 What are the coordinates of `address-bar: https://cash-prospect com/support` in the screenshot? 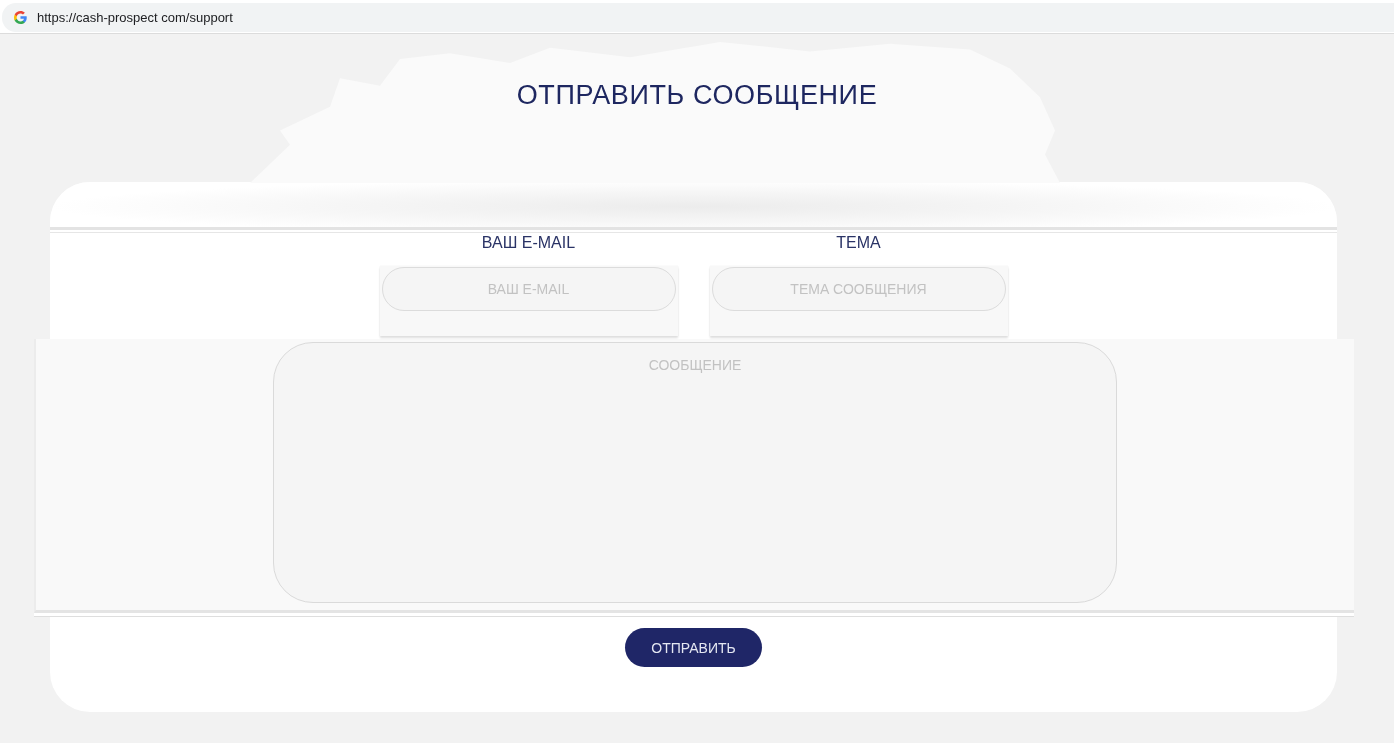 It's located at (698, 17).